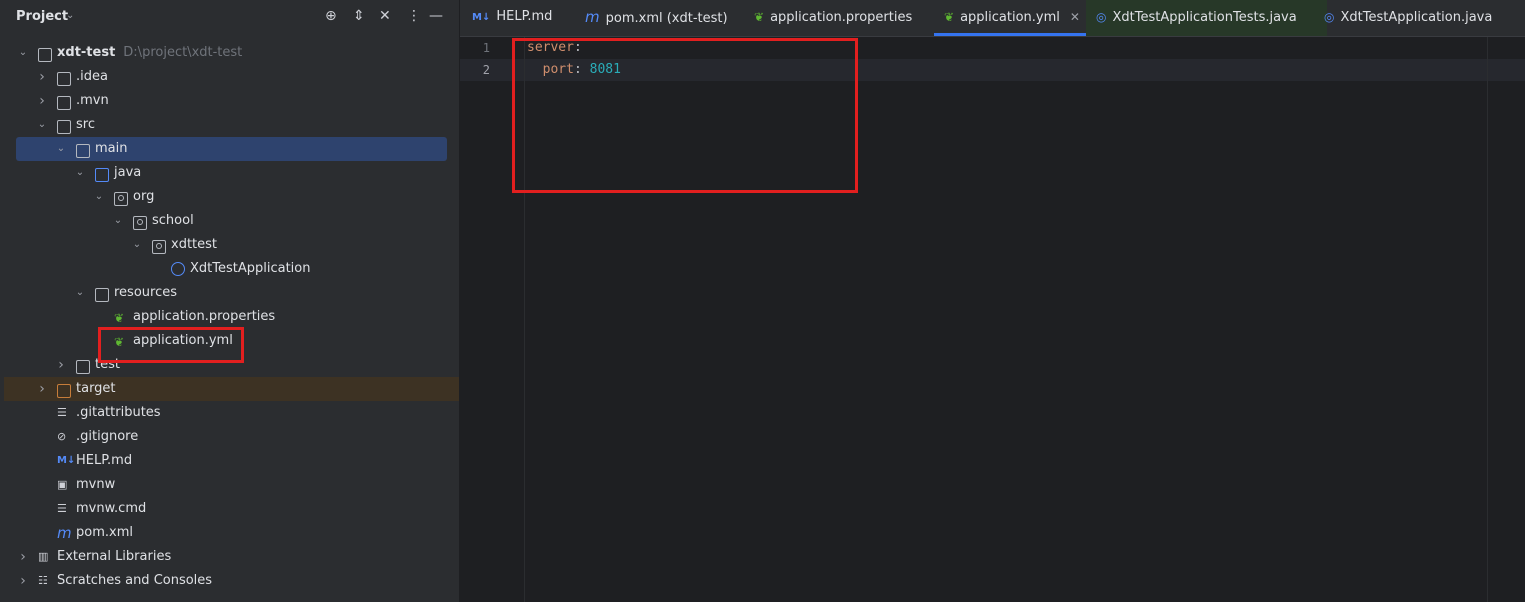  What do you see at coordinates (486, 48) in the screenshot?
I see `line-number: 1` at bounding box center [486, 48].